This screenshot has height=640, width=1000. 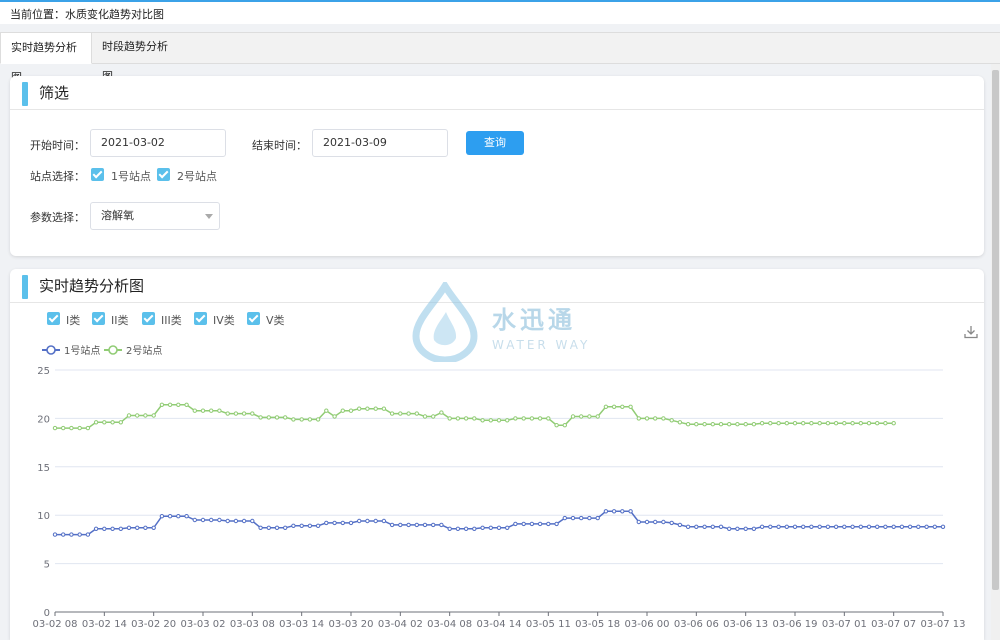 What do you see at coordinates (53, 318) in the screenshot?
I see `class-1-checkbox` at bounding box center [53, 318].